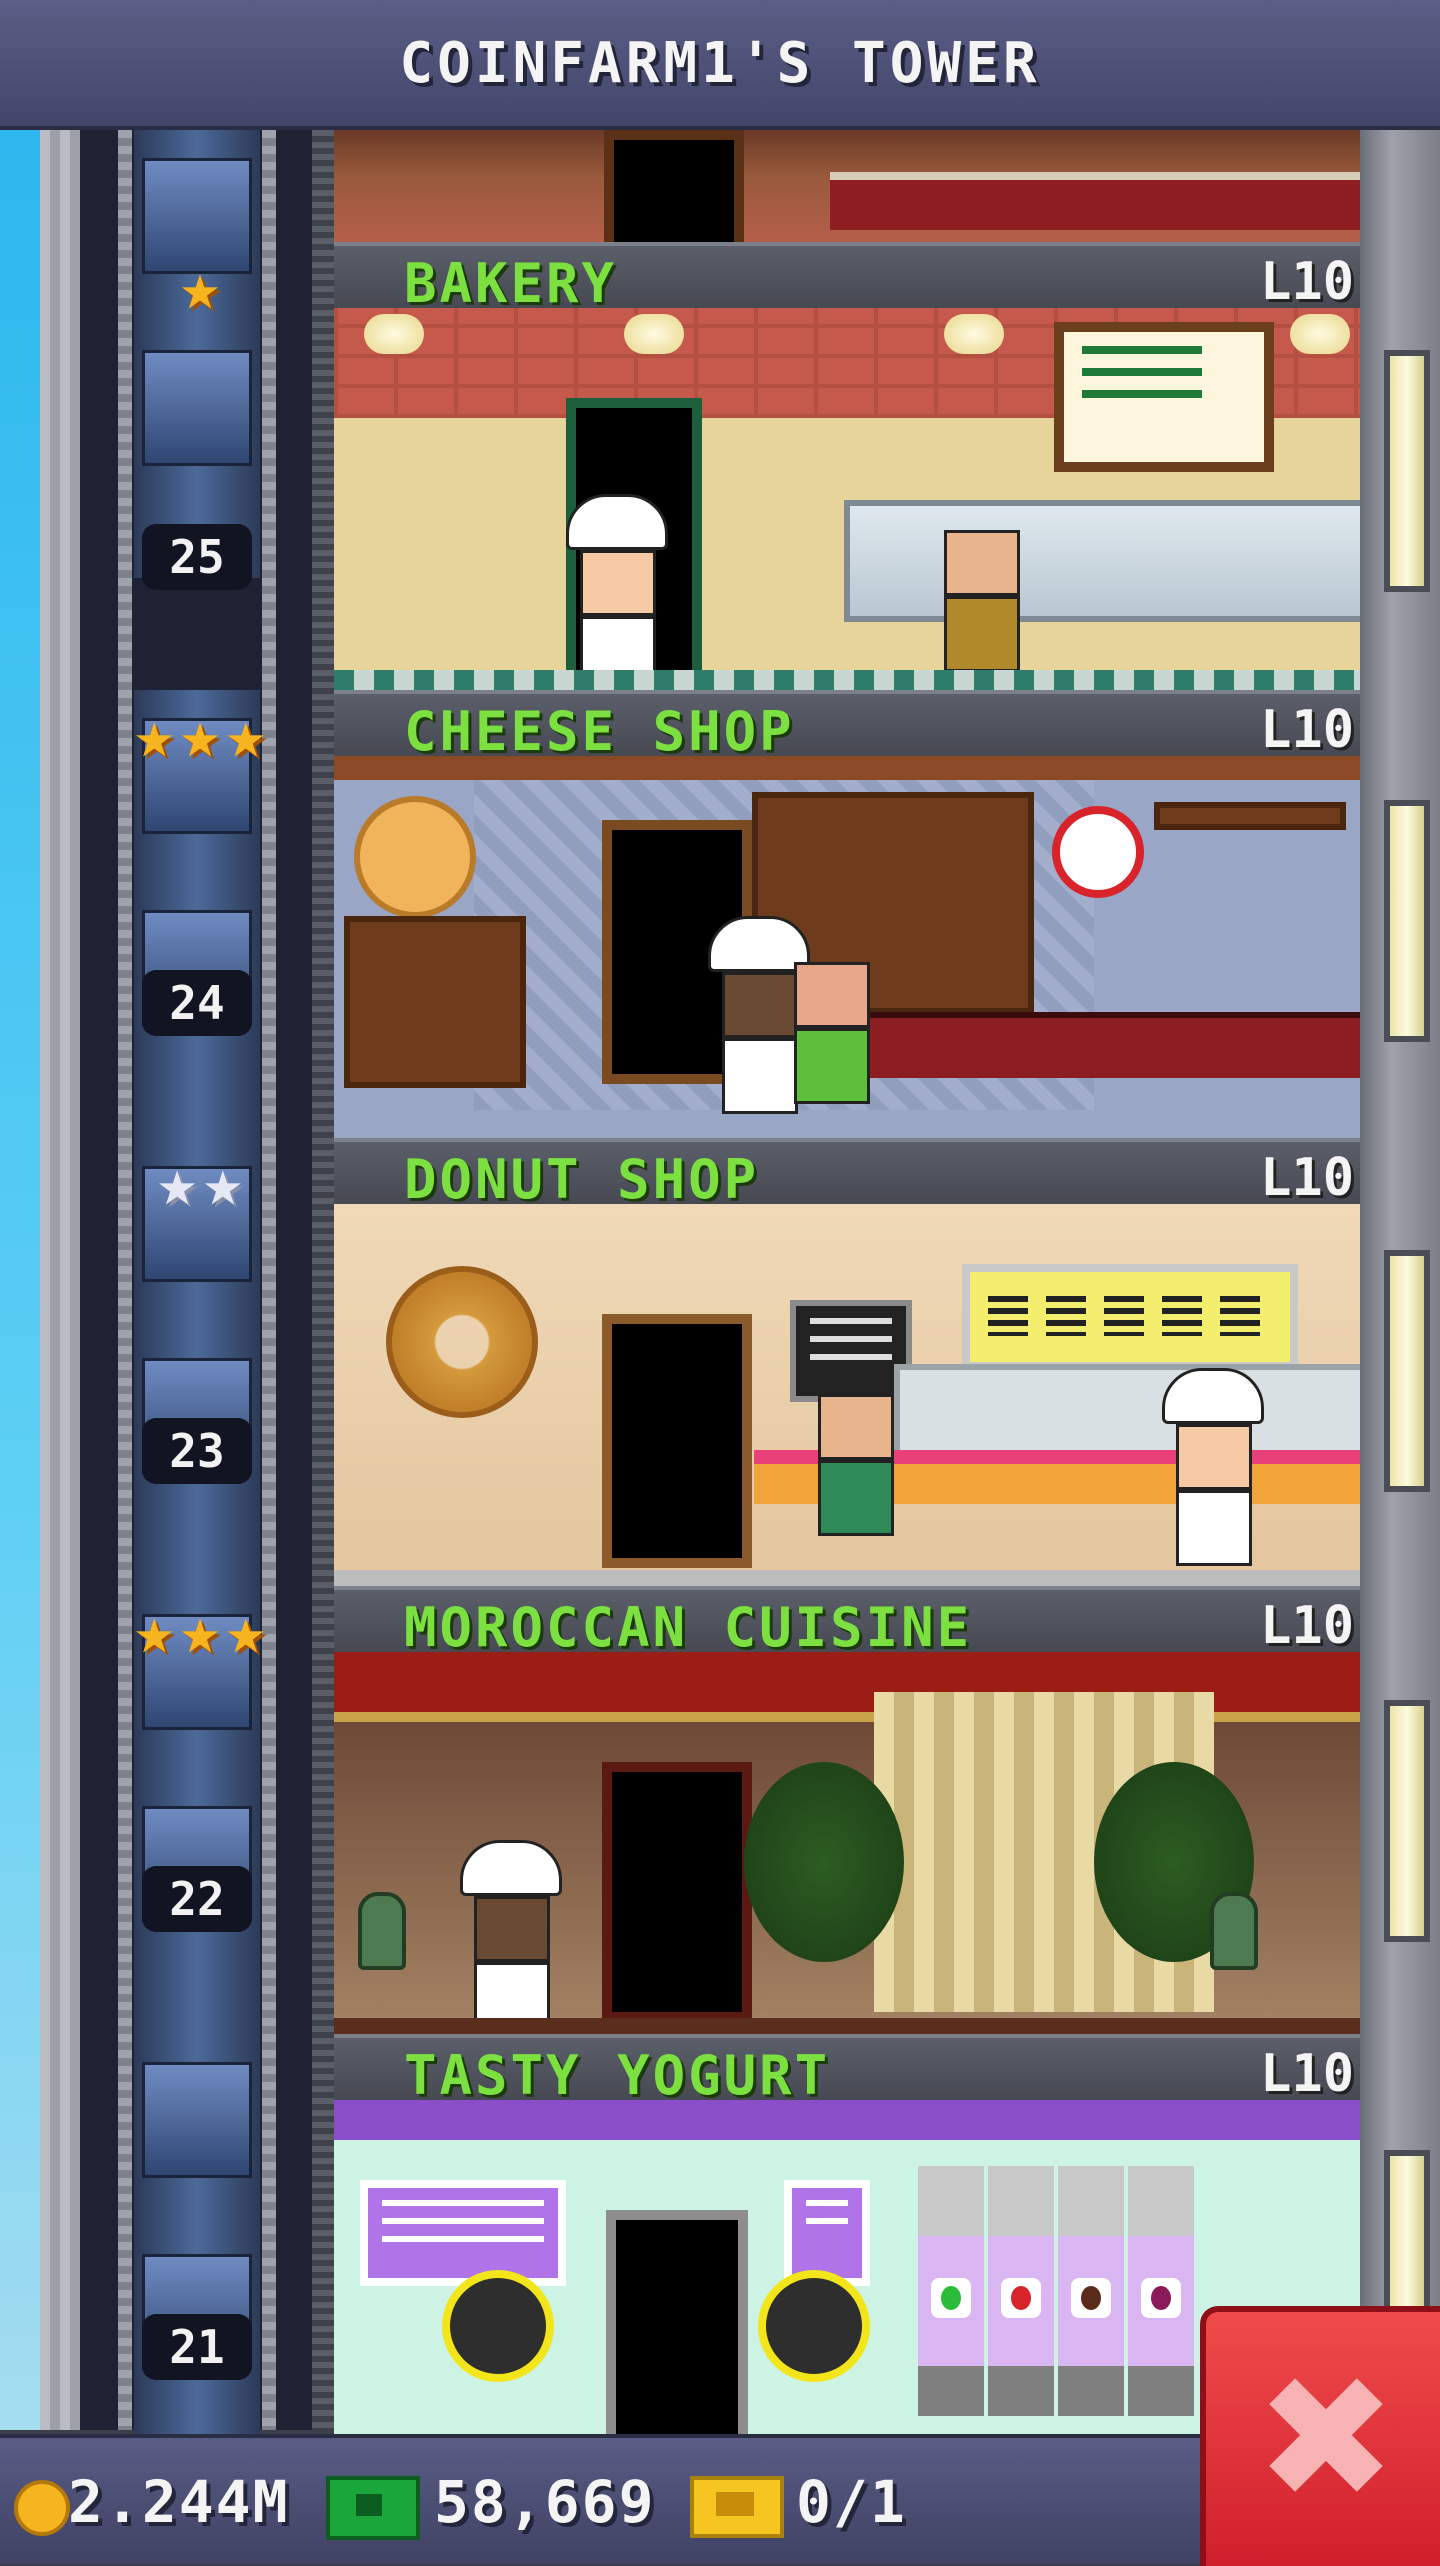 The width and height of the screenshot is (1440, 2566). What do you see at coordinates (617, 2075) in the screenshot?
I see `floor-name: TASTY YOGURT` at bounding box center [617, 2075].